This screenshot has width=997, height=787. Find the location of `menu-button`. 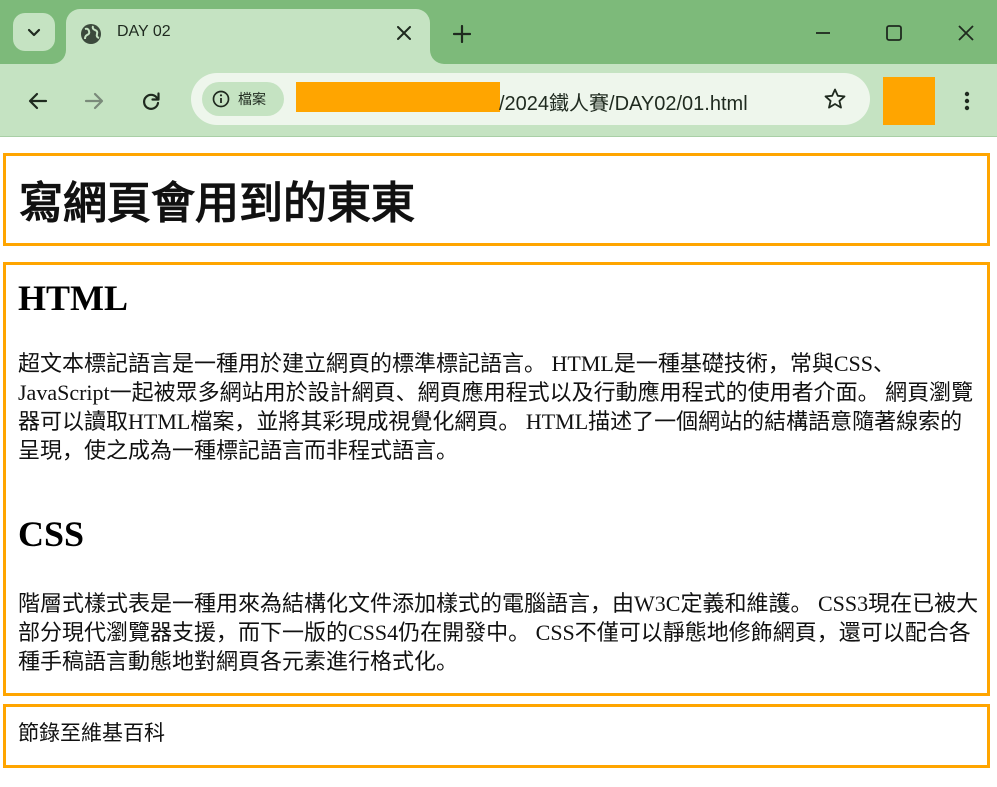

menu-button is located at coordinates (967, 101).